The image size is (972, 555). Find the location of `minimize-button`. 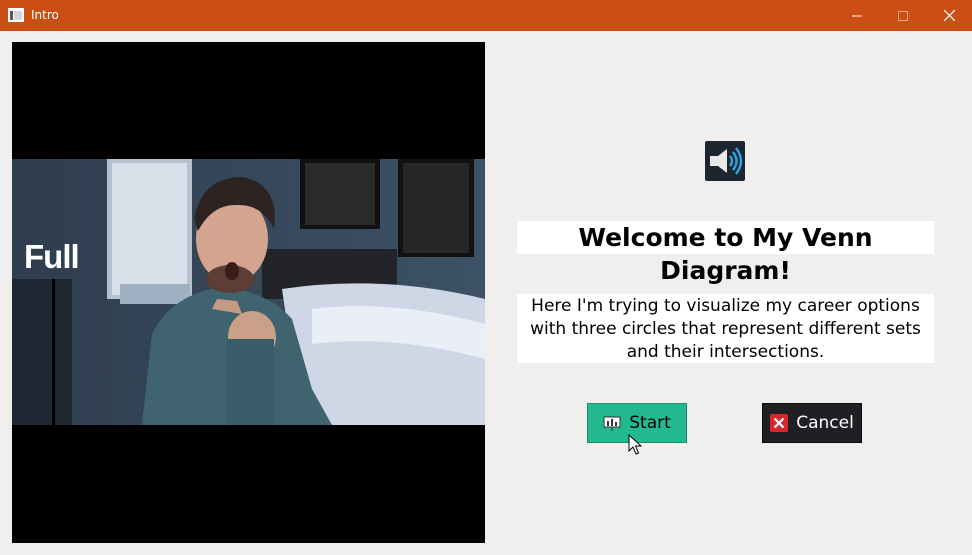

minimize-button is located at coordinates (857, 15).